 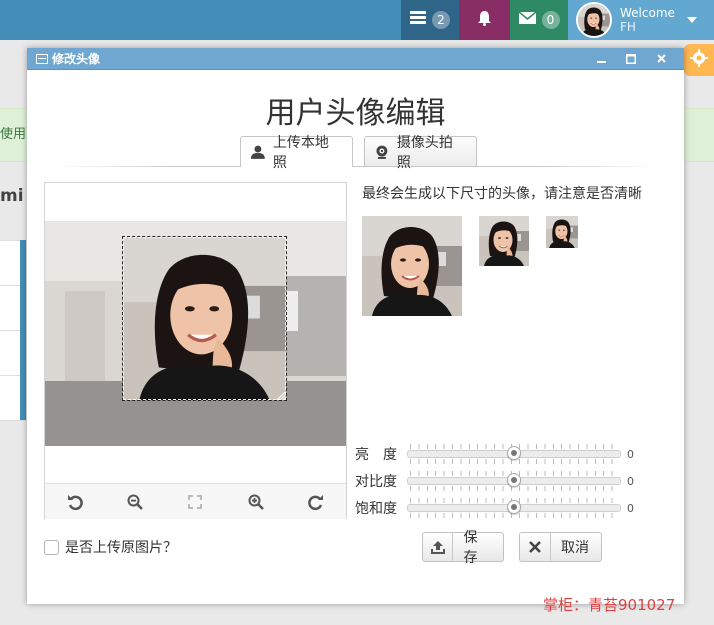 What do you see at coordinates (691, 20) in the screenshot?
I see `chevron-down-icon` at bounding box center [691, 20].